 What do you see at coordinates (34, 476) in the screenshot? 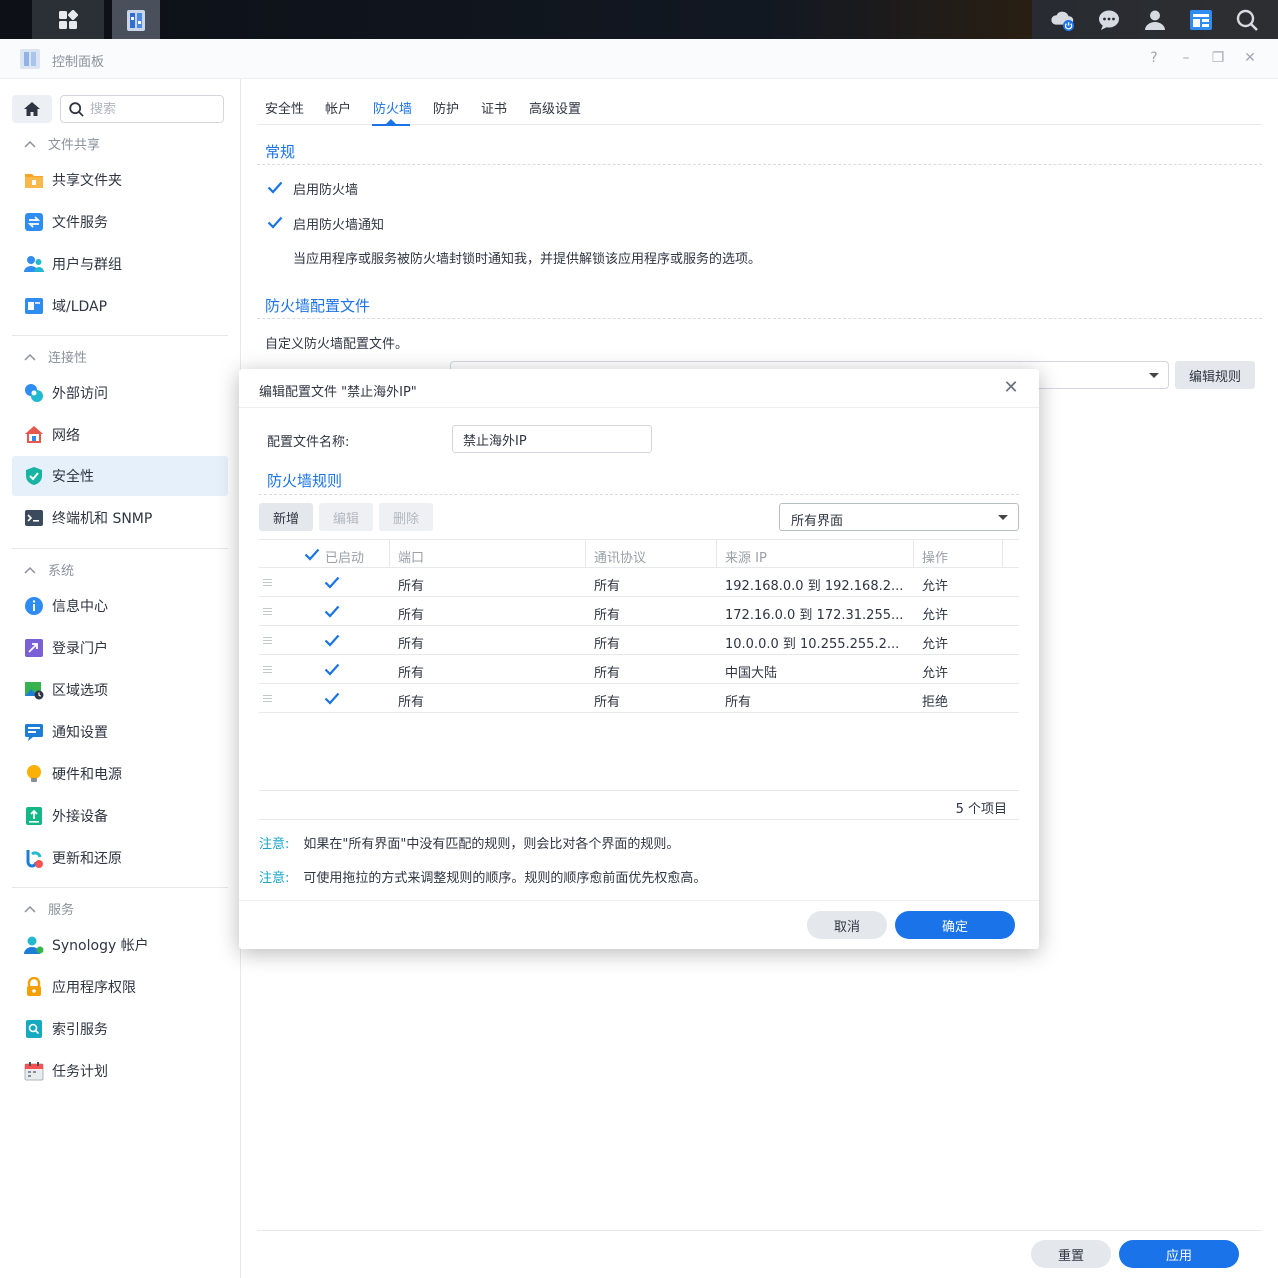
I see `shield-icon` at bounding box center [34, 476].